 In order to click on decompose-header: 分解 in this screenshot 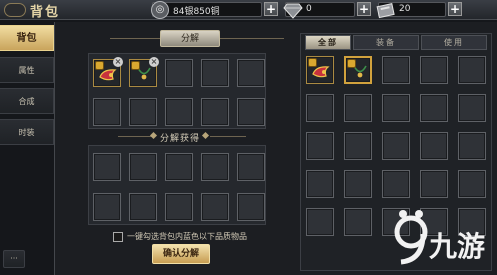, I will do `click(190, 38)`.